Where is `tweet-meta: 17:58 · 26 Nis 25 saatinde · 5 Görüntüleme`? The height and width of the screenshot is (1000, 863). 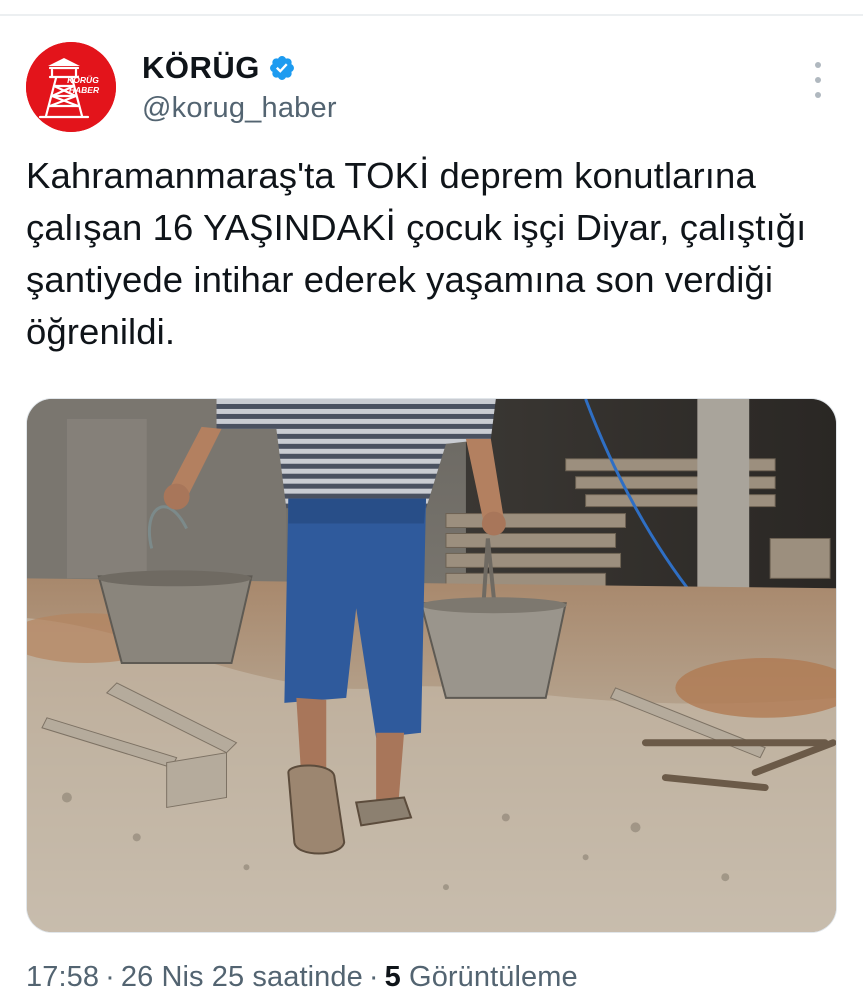
tweet-meta: 17:58 · 26 Nis 25 saatinde · 5 Görüntüleme is located at coordinates (302, 977).